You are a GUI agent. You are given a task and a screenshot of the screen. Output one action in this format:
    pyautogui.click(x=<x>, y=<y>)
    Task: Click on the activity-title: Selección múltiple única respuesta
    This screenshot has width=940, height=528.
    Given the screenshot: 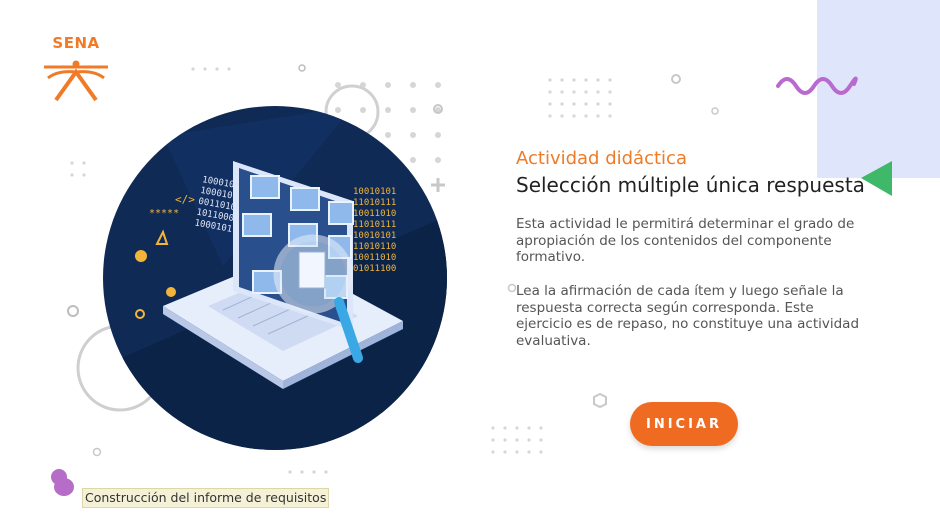 What is the action you would take?
    pyautogui.click(x=690, y=185)
    